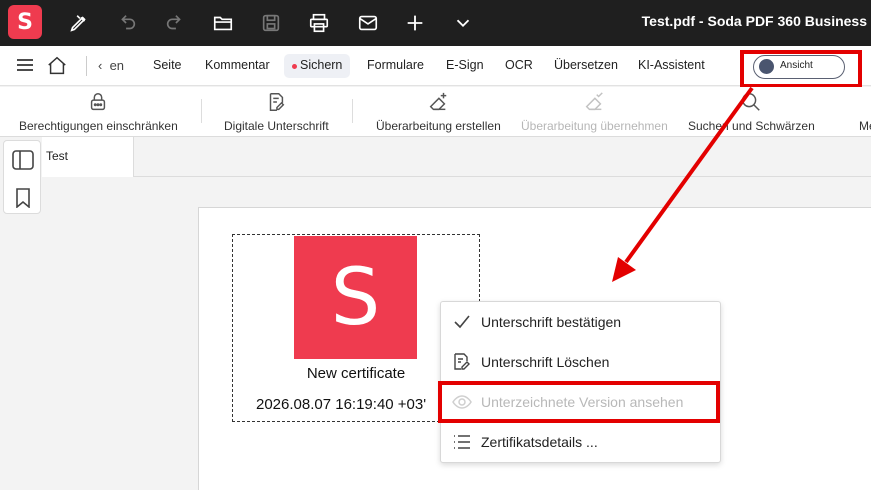  I want to click on tool-label: Überarbeitung erstellen, so click(438, 126).